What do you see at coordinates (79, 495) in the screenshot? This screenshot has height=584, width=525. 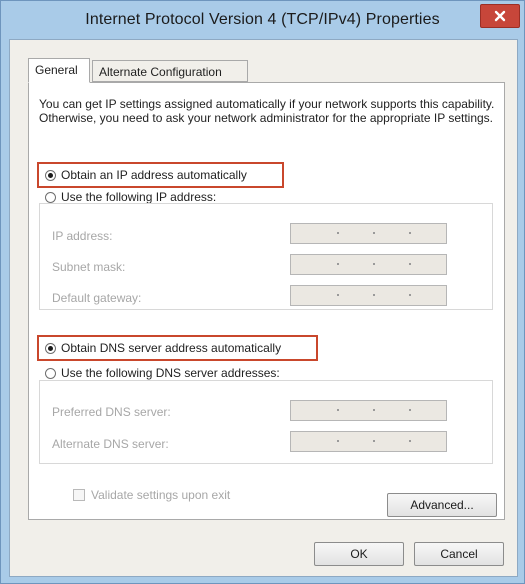 I see `checkbox-box` at bounding box center [79, 495].